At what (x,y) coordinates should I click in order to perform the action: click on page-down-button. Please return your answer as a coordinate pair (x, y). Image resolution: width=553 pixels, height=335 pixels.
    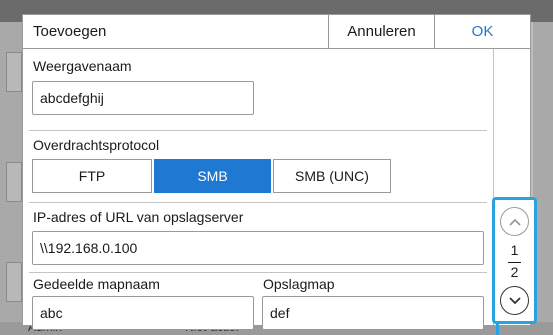
    Looking at the image, I should click on (514, 300).